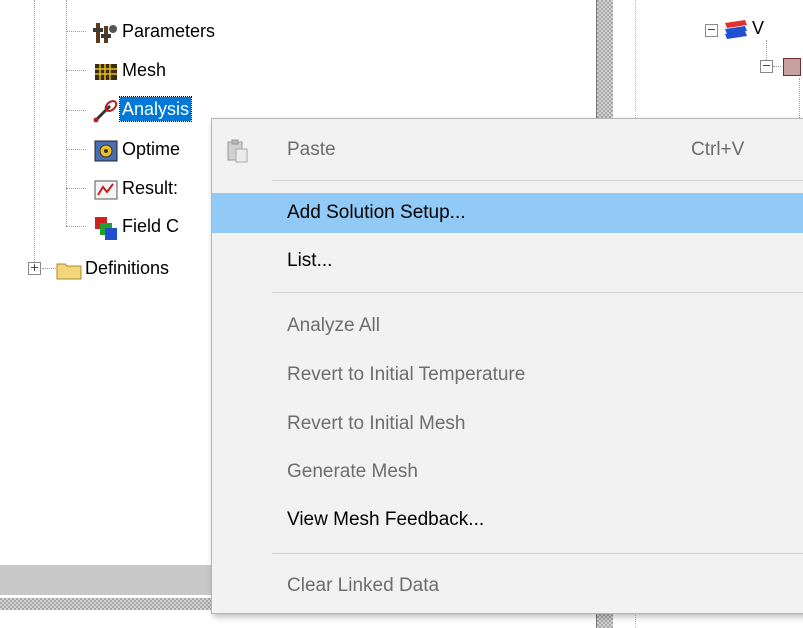 Image resolution: width=803 pixels, height=628 pixels. I want to click on folder-icon, so click(69, 268).